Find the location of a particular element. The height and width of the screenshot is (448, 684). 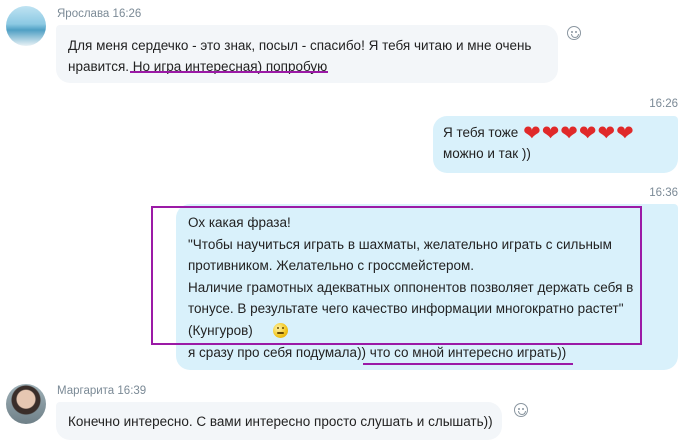

sender-name: Маргарита is located at coordinates (86, 391).